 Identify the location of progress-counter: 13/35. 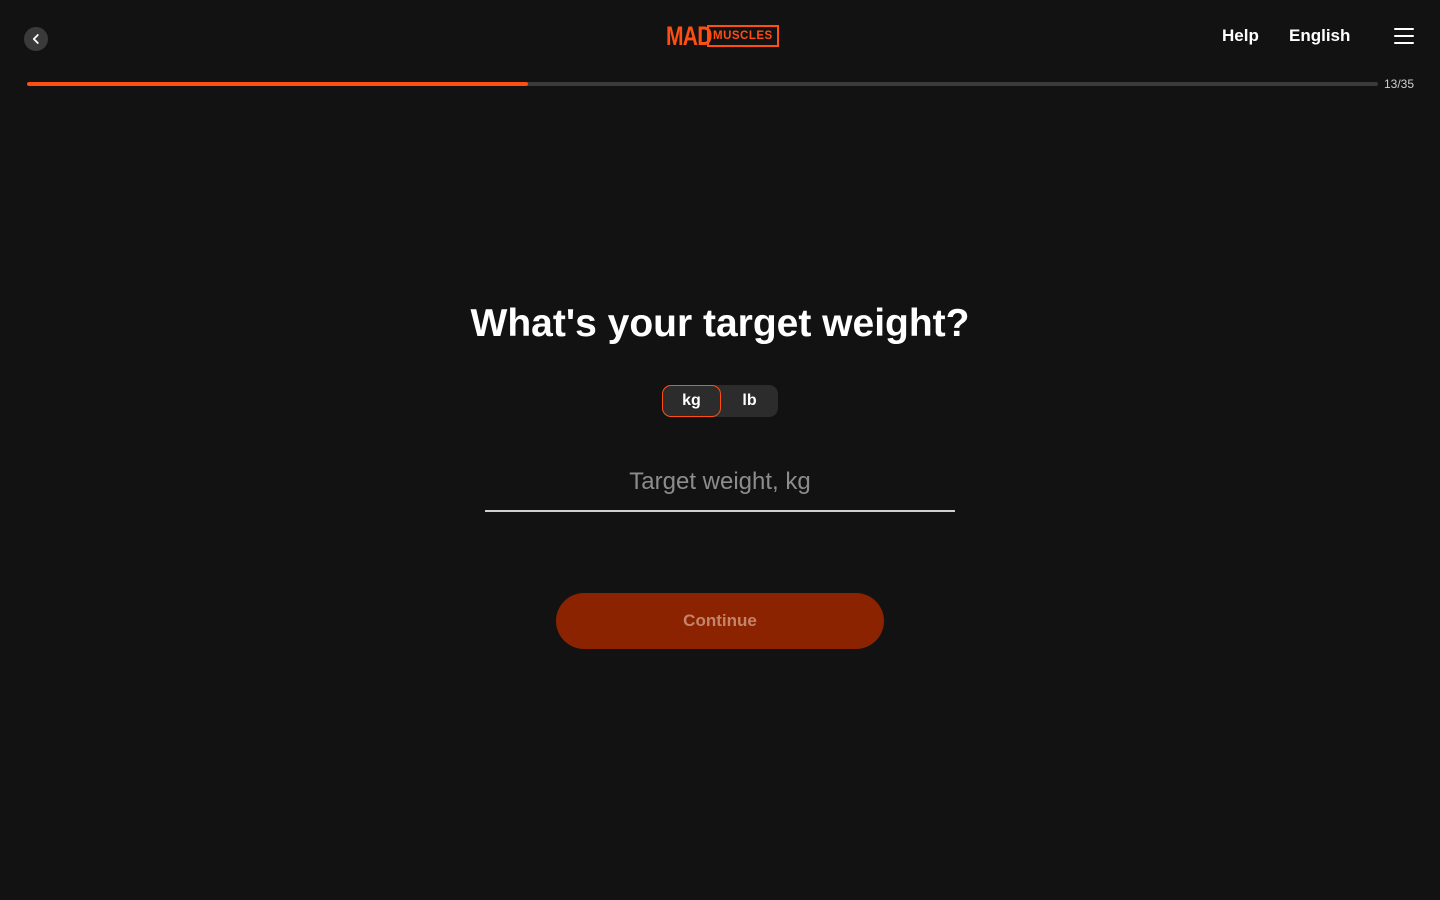
(1399, 84).